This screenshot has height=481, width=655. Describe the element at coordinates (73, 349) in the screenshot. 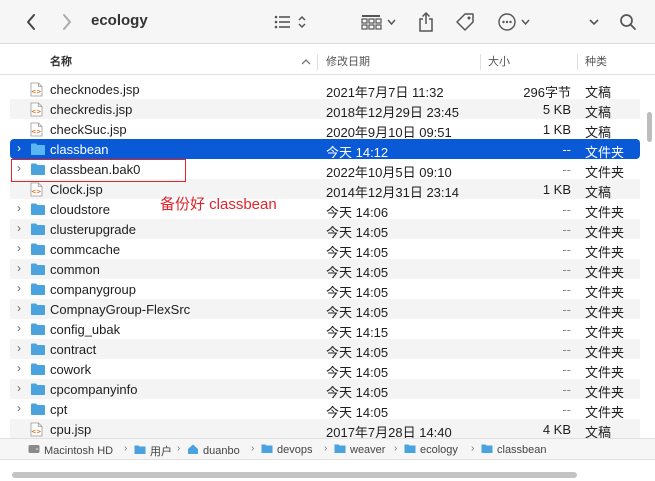

I see `file-name: contract` at that location.